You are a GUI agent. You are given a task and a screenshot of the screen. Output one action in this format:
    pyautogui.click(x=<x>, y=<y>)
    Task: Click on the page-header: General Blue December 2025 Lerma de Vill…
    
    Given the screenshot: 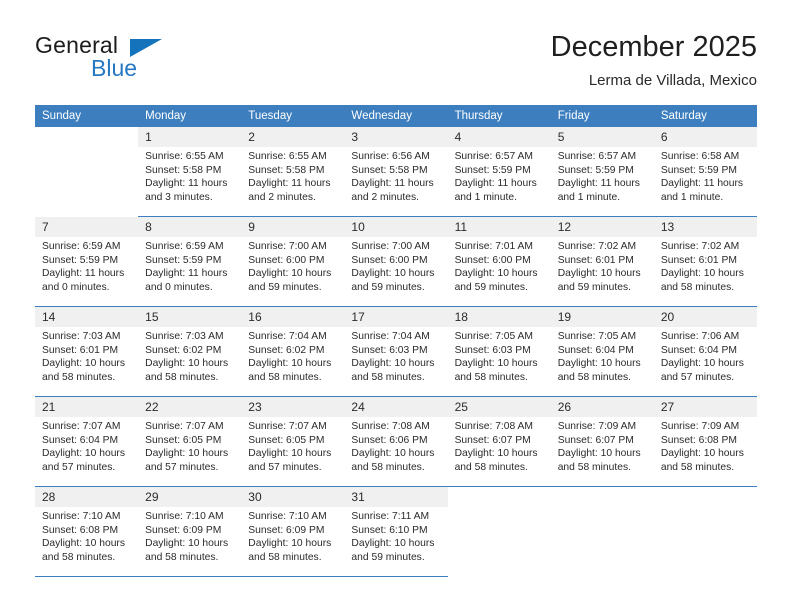 What is the action you would take?
    pyautogui.click(x=396, y=62)
    